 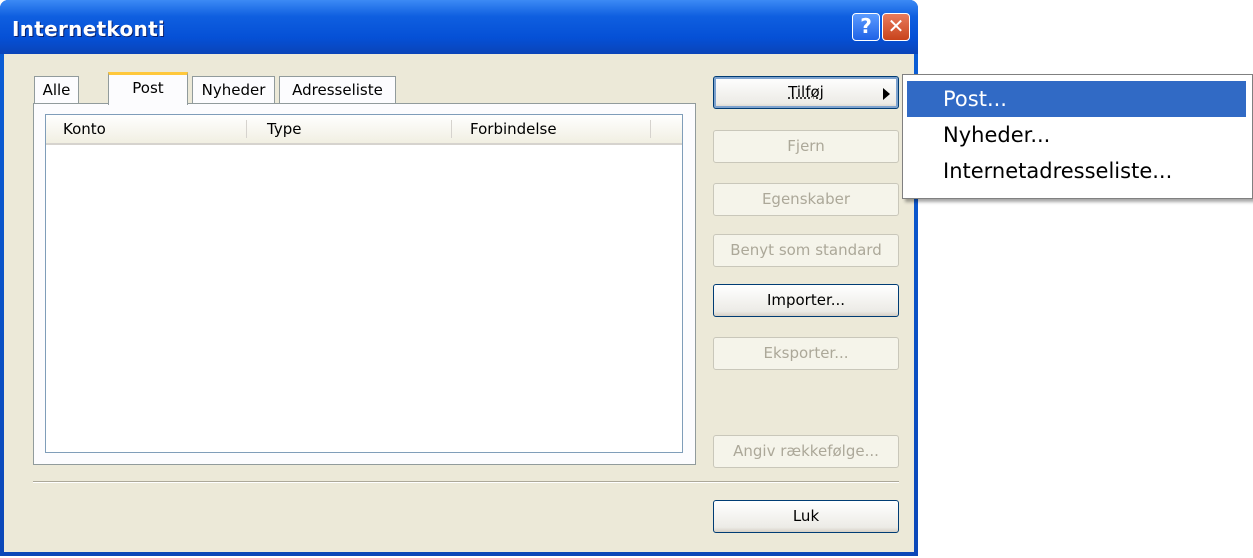 I want to click on remove-button: Fjern, so click(x=806, y=146).